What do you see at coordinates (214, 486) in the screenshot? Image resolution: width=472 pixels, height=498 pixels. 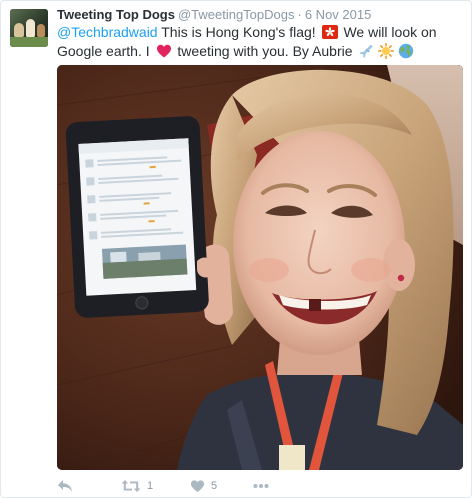 I see `like-count: 5` at bounding box center [214, 486].